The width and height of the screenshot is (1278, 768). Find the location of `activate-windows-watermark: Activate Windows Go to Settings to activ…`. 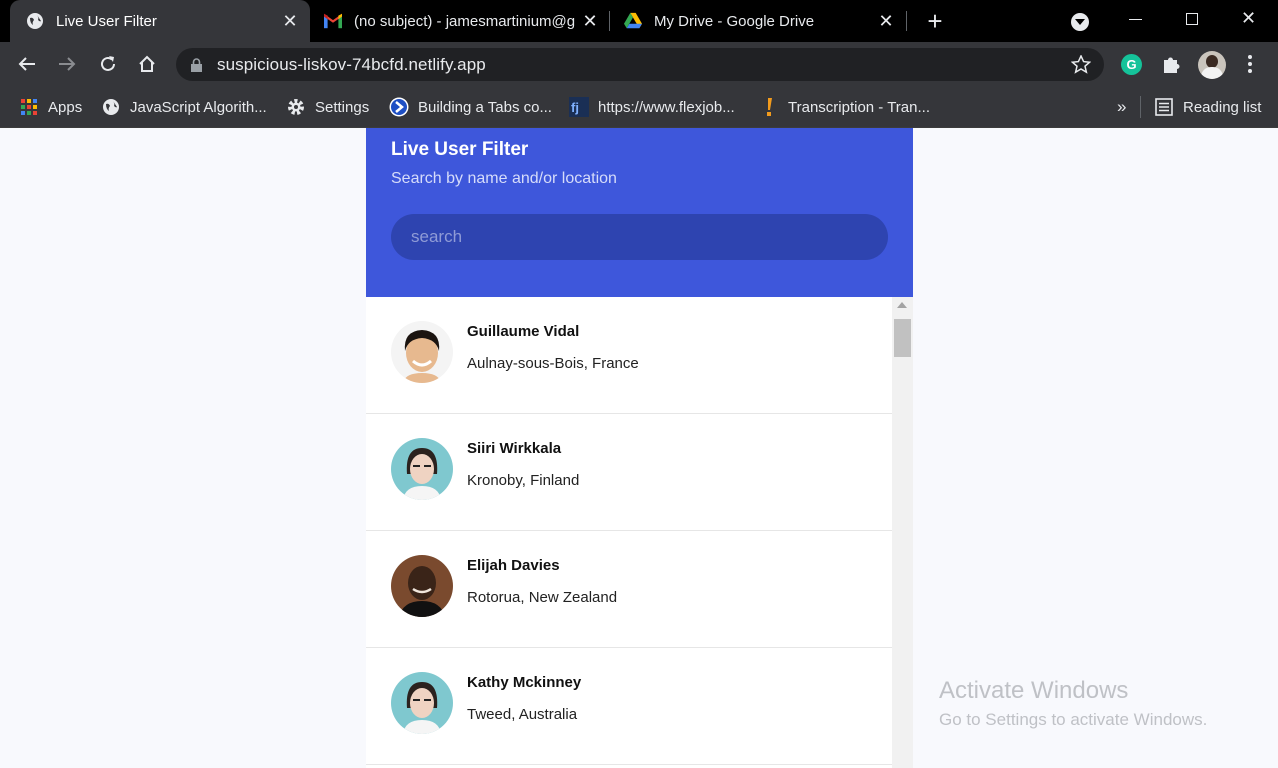

activate-windows-watermark: Activate Windows Go to Settings to activ… is located at coordinates (1073, 703).